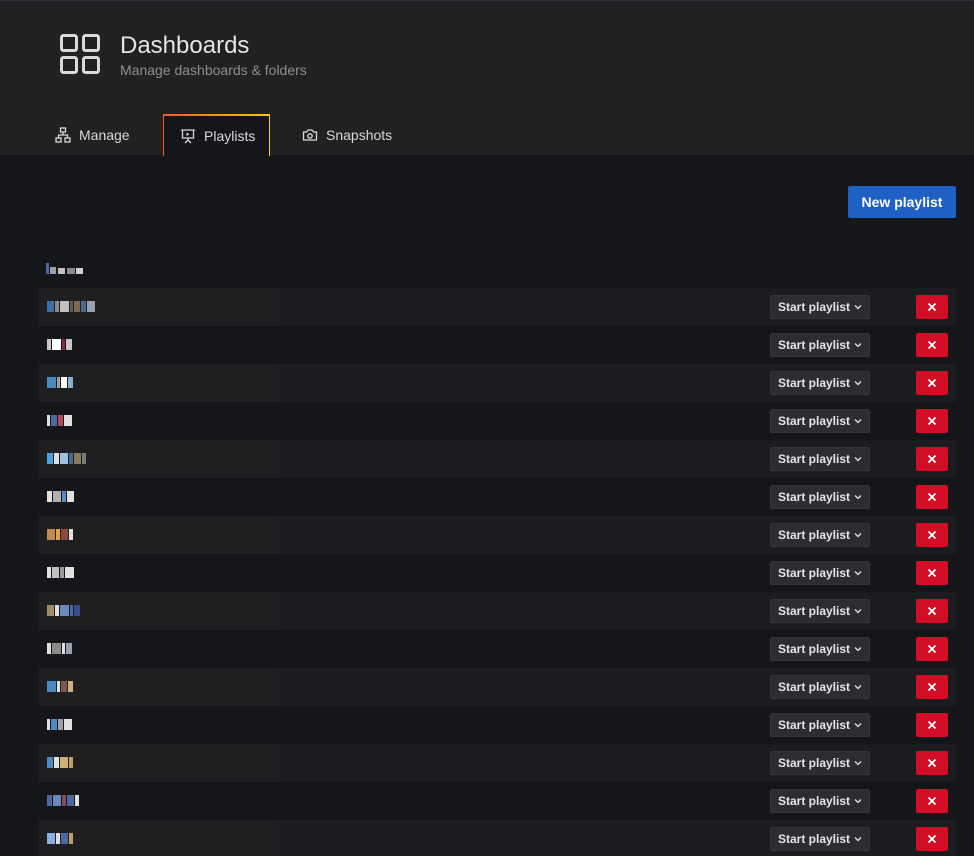 This screenshot has height=856, width=974. I want to click on tab-manage: Manage, so click(100, 135).